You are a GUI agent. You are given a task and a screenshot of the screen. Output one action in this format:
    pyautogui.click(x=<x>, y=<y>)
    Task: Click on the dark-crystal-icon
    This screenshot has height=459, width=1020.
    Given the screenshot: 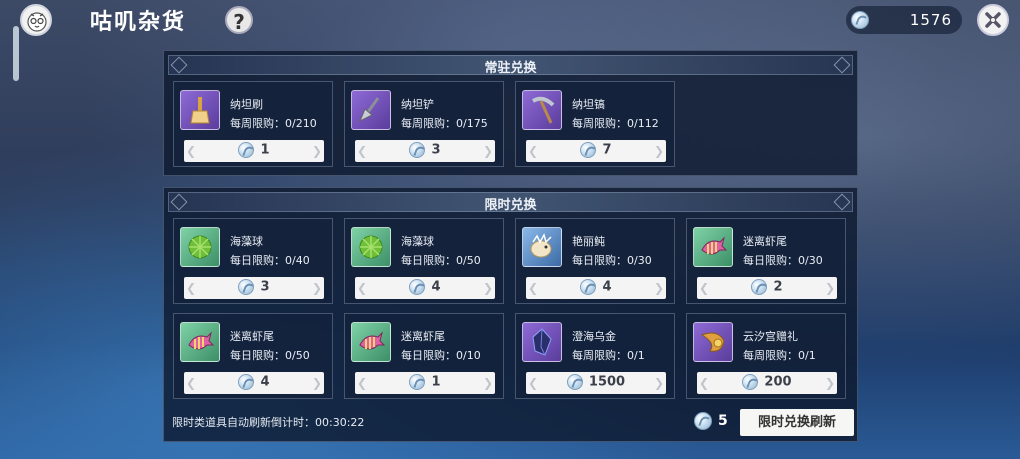 What is the action you would take?
    pyautogui.click(x=542, y=342)
    